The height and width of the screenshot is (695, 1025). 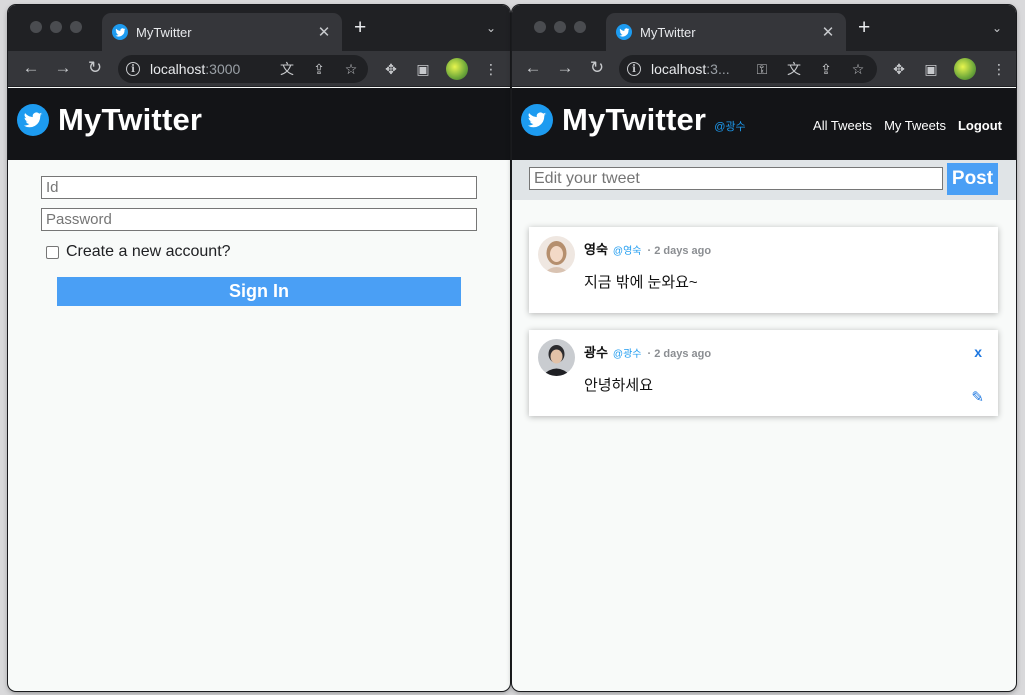 What do you see at coordinates (641, 282) in the screenshot?
I see `tweet-text: 지금 밖에 눈와요~` at bounding box center [641, 282].